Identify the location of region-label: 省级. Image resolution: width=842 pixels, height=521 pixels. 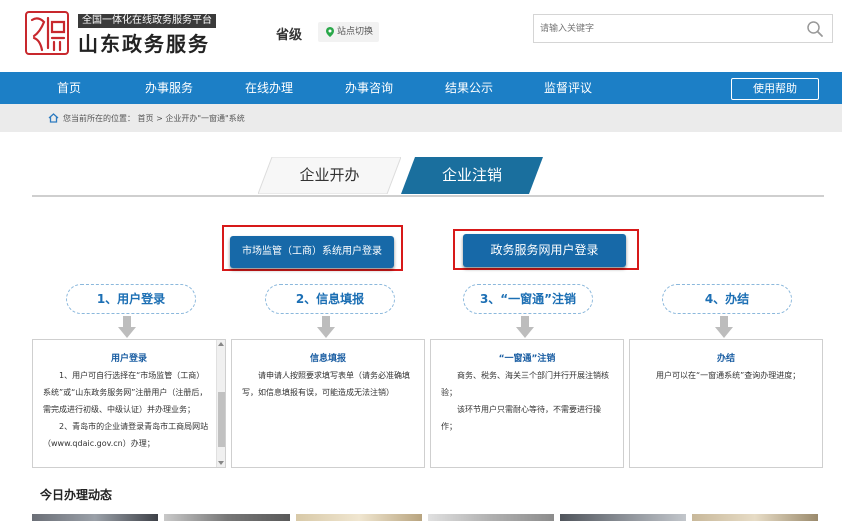
(289, 35).